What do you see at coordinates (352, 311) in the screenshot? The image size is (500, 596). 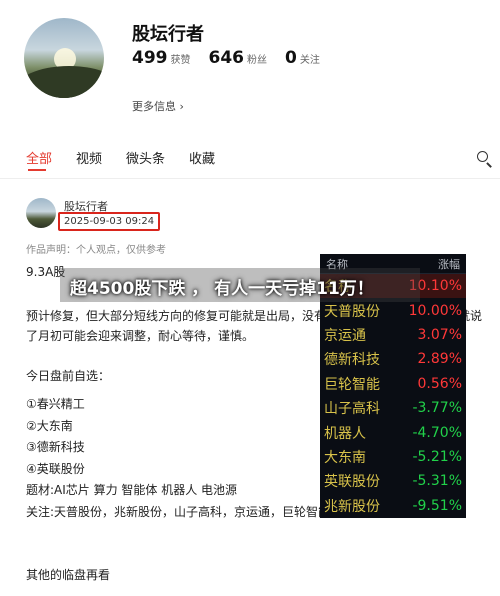 I see `stock-name: 天普股份` at bounding box center [352, 311].